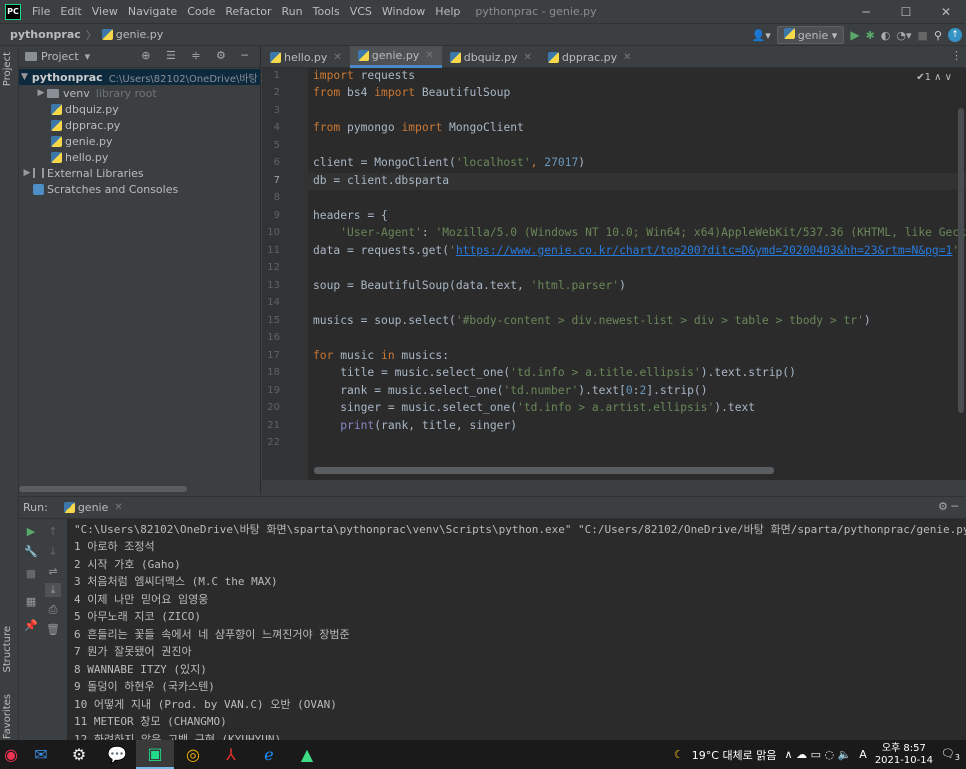  I want to click on notification-icon: 🗨3, so click(950, 754).